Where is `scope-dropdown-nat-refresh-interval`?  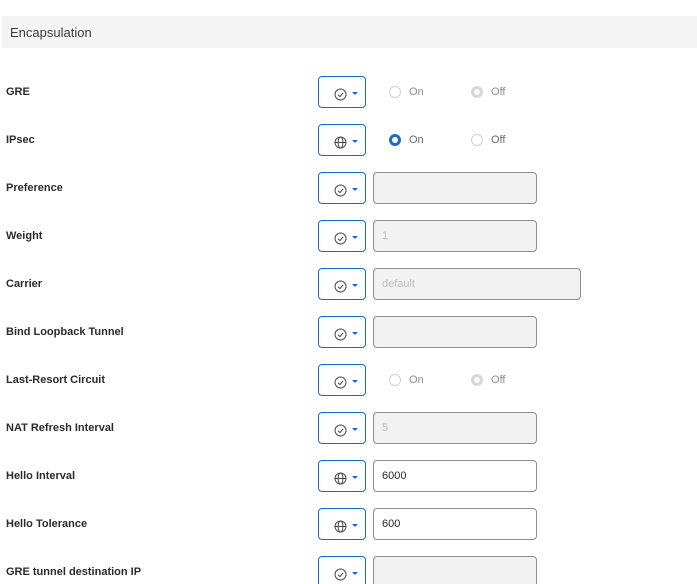
scope-dropdown-nat-refresh-interval is located at coordinates (342, 428).